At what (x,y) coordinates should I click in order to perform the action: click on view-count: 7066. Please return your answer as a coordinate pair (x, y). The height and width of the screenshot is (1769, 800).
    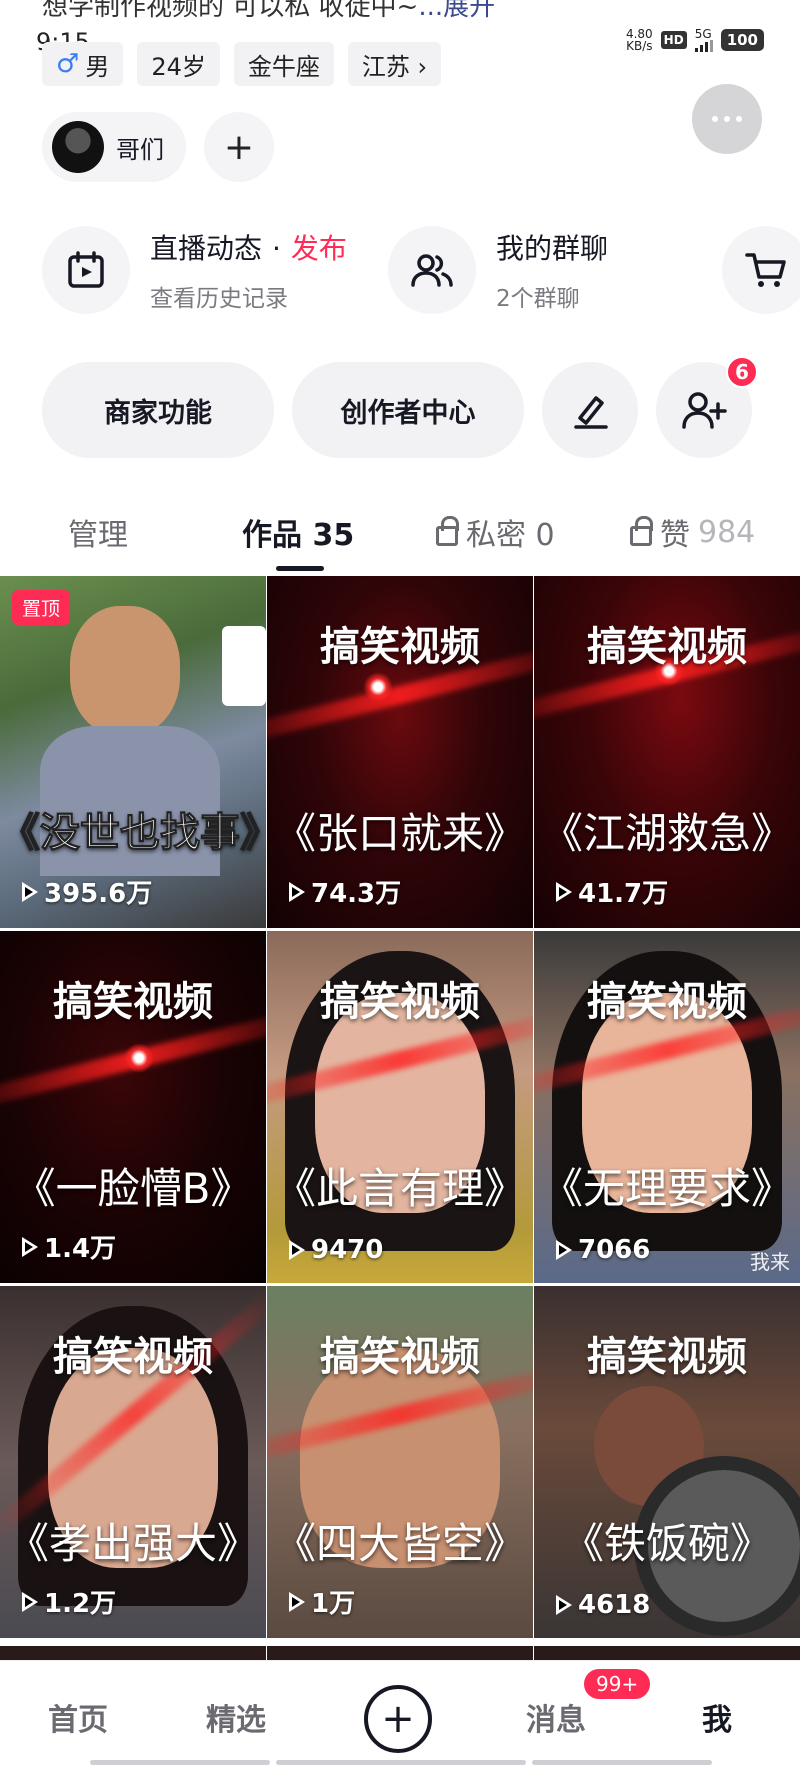
    Looking at the image, I should click on (603, 1250).